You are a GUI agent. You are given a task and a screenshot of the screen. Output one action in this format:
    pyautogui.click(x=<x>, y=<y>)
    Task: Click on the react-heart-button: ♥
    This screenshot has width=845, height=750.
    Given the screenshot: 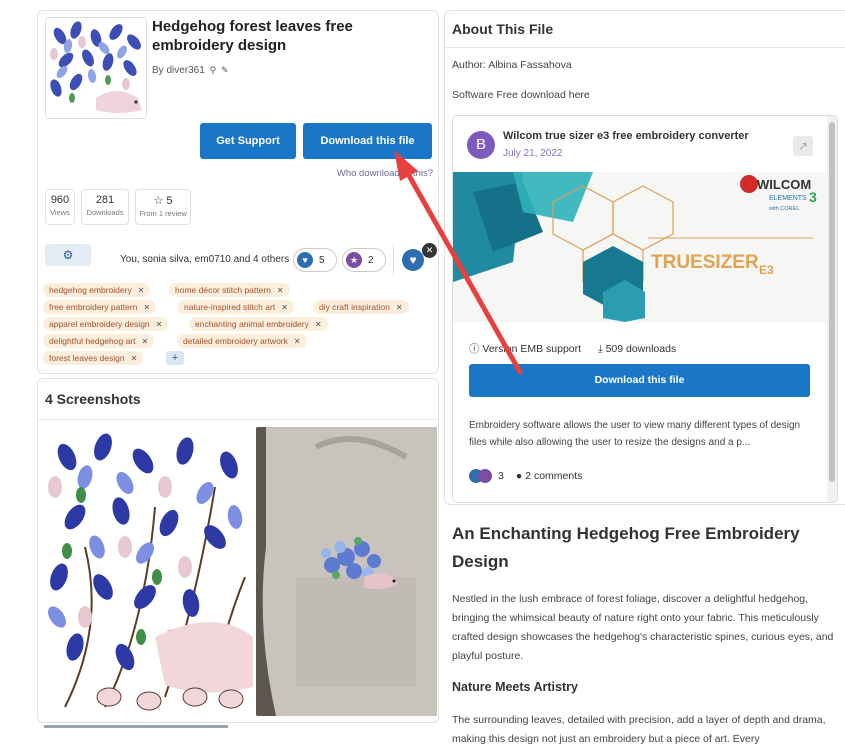 What is the action you would take?
    pyautogui.click(x=413, y=260)
    